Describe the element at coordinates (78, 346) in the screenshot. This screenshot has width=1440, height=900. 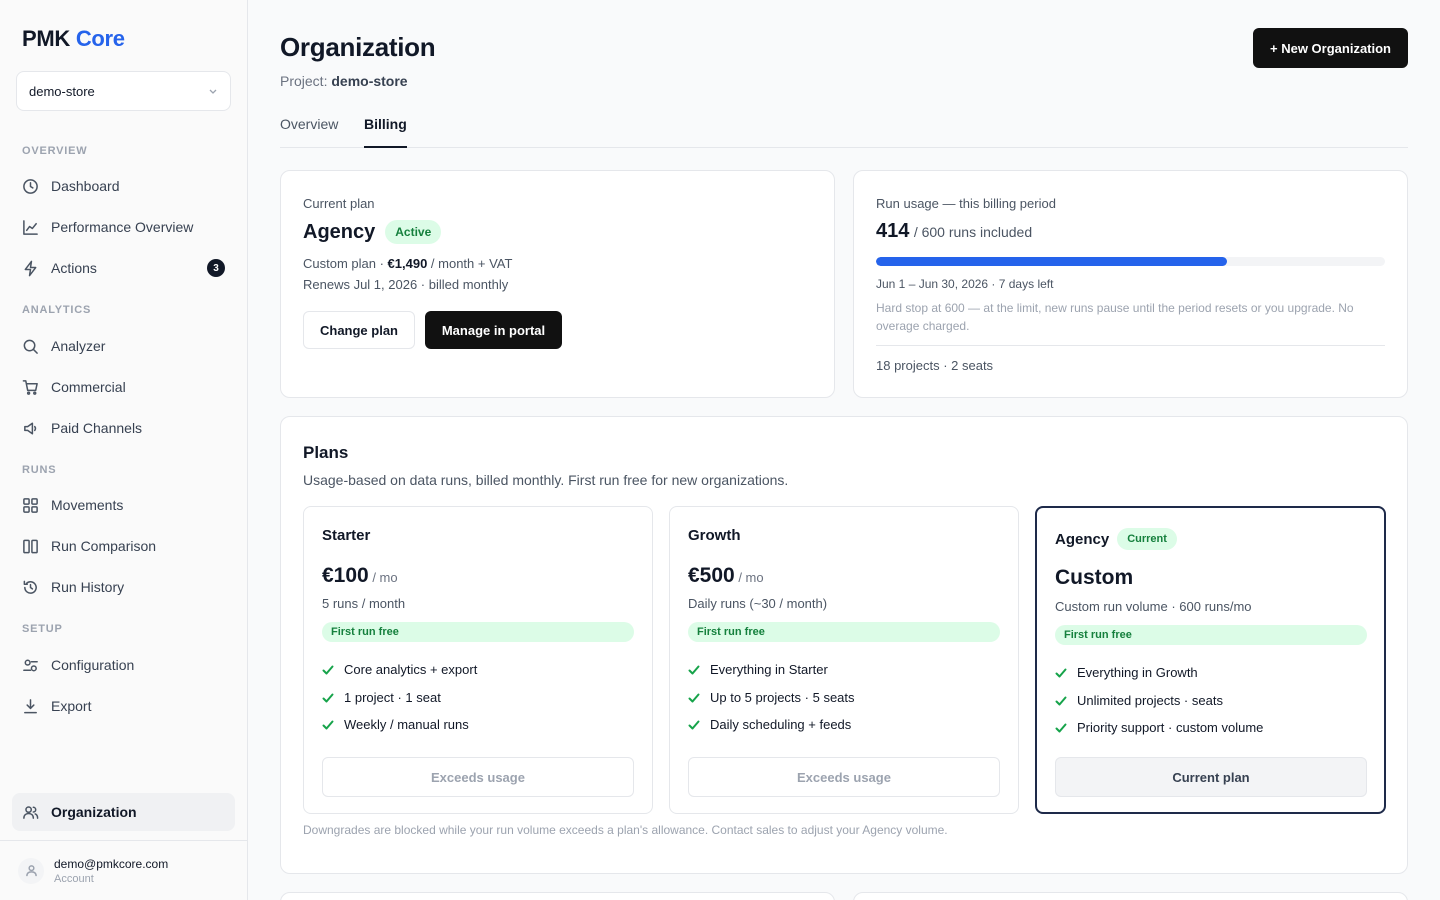
I see `sidebar-item-label: Analyzer` at that location.